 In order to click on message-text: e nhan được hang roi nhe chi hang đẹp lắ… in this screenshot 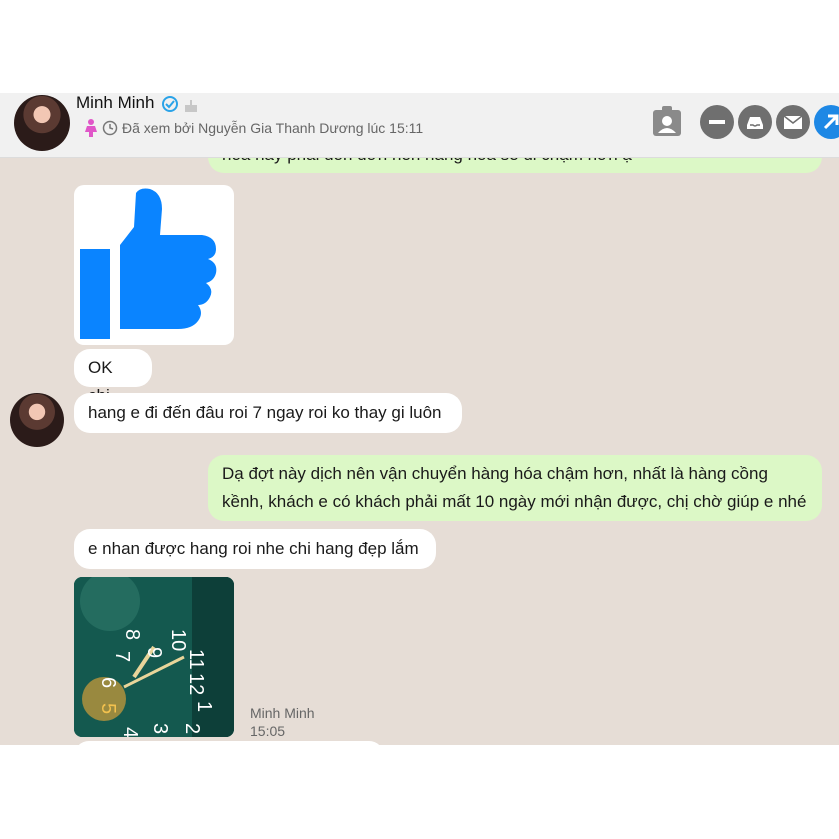, I will do `click(253, 548)`.